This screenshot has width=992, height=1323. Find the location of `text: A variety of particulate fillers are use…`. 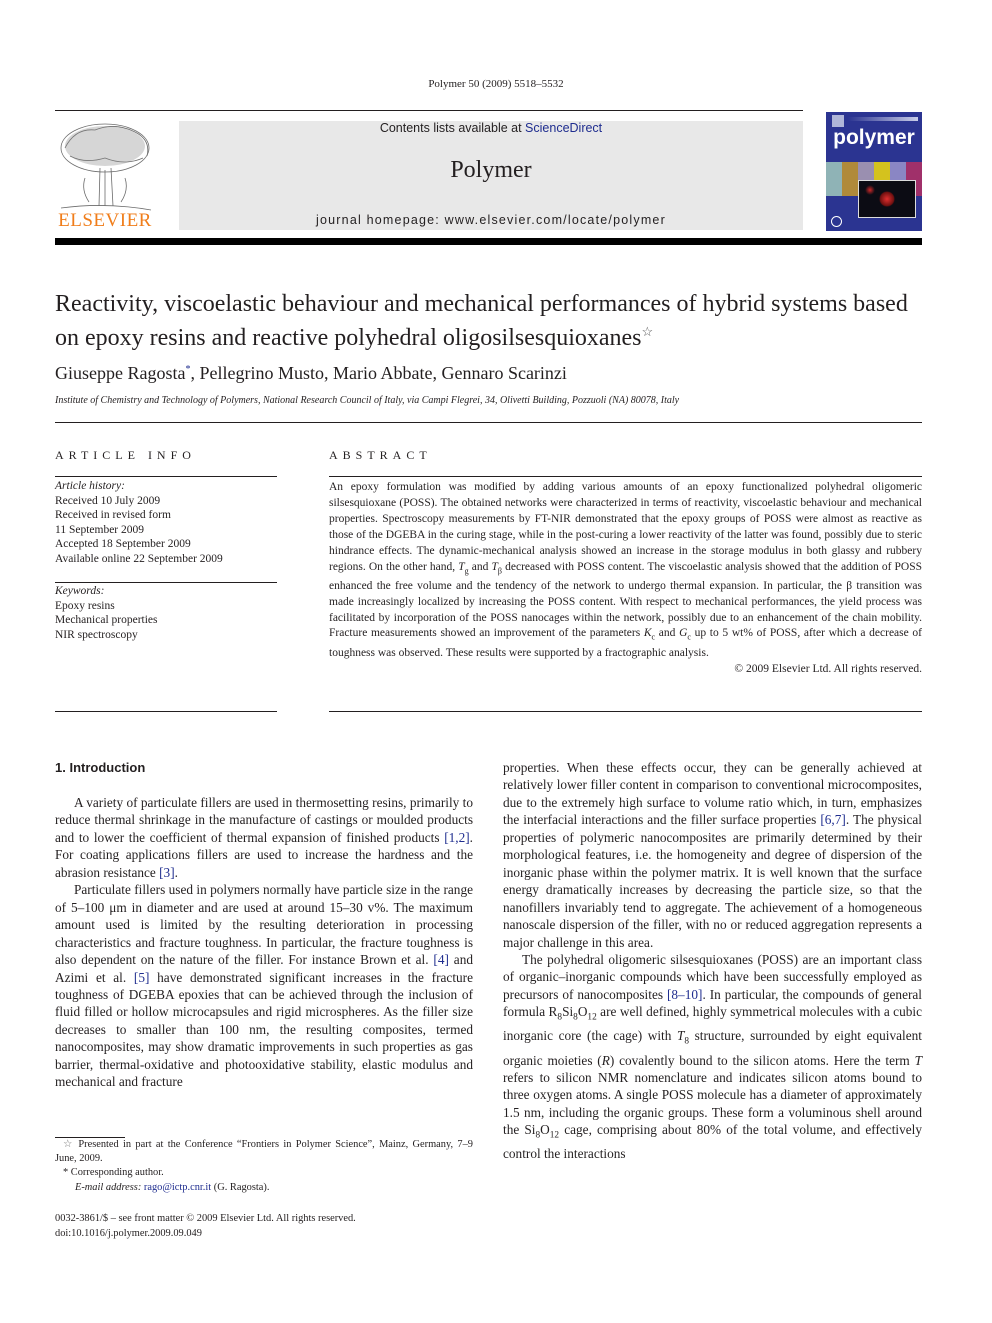

text: A variety of particulate fillers are use… is located at coordinates (264, 820).